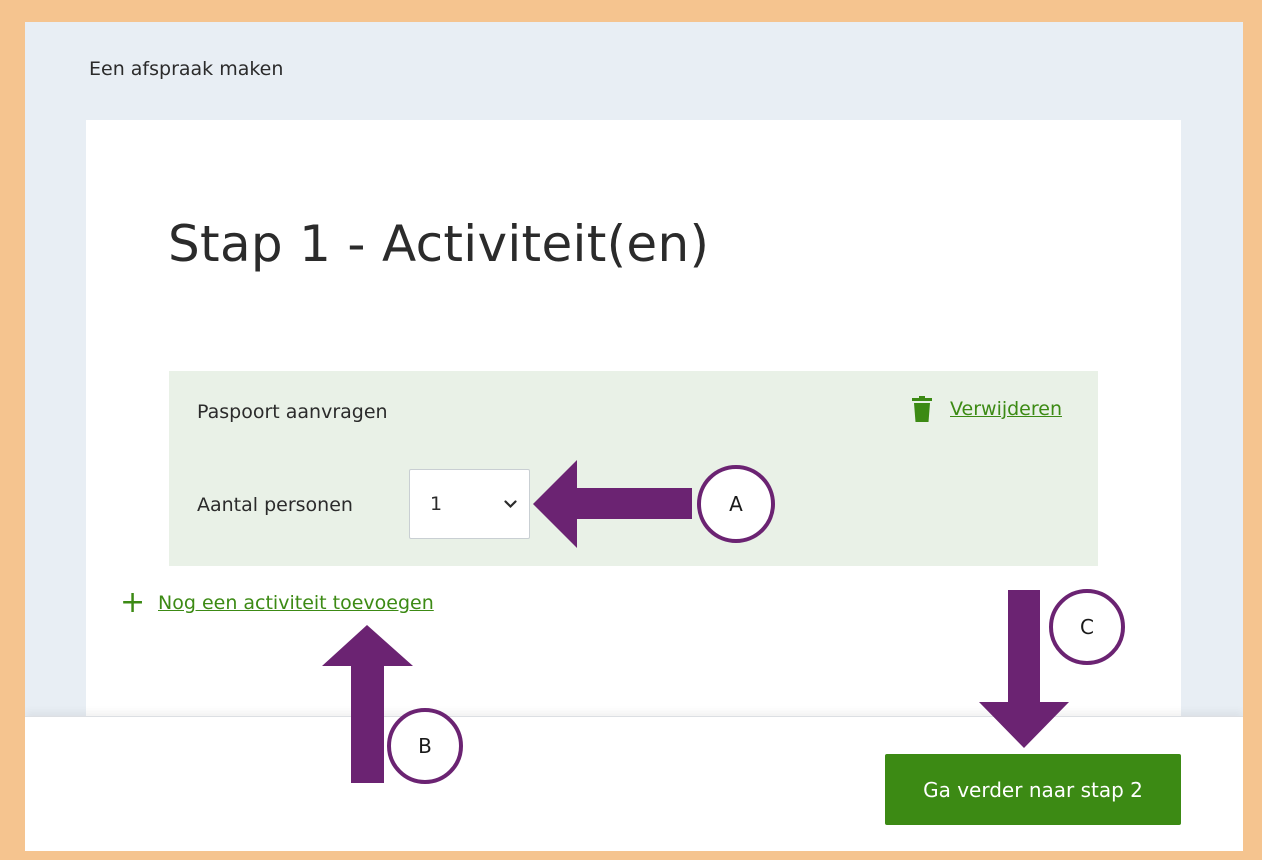  Describe the element at coordinates (469, 504) in the screenshot. I see `persons-select: 1` at that location.